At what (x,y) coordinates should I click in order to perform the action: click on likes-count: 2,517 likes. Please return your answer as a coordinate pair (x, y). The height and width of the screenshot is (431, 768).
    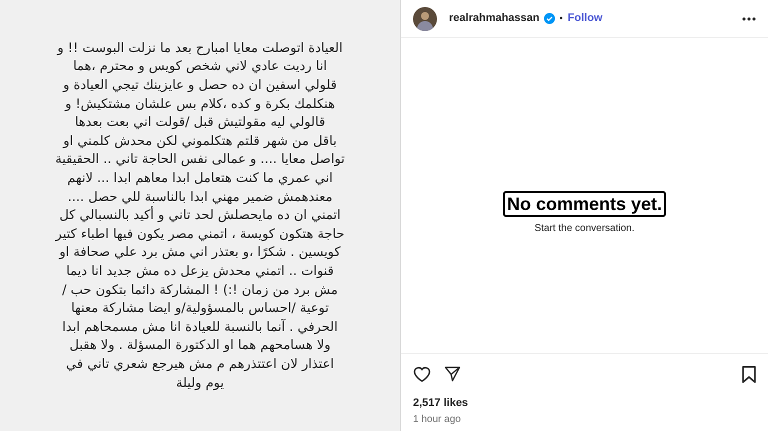
    Looking at the image, I should click on (584, 402).